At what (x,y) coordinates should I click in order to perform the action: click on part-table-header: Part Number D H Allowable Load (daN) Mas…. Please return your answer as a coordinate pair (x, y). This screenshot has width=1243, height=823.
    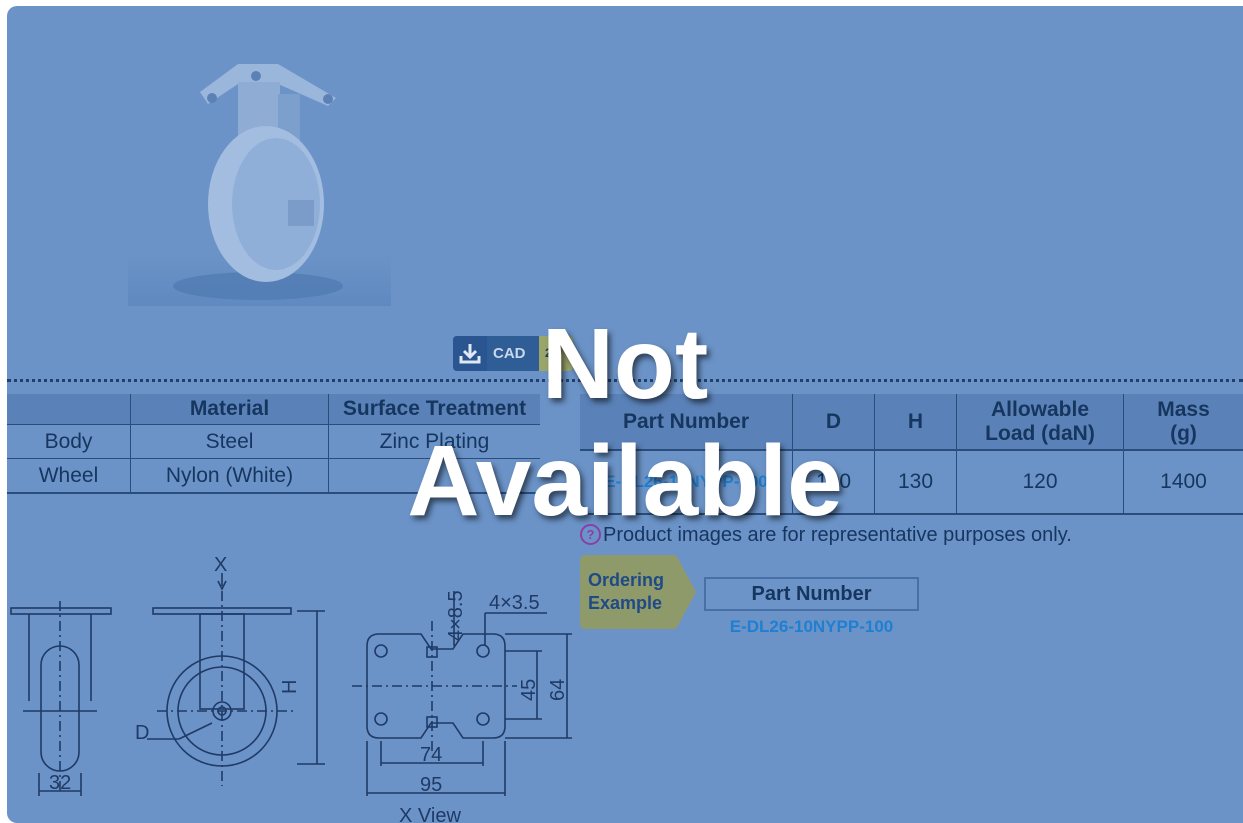
    Looking at the image, I should click on (911, 422).